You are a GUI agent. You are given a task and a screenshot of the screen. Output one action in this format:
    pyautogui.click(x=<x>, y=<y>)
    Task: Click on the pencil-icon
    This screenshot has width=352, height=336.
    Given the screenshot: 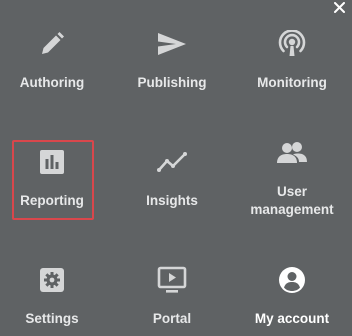 What is the action you would take?
    pyautogui.click(x=52, y=44)
    